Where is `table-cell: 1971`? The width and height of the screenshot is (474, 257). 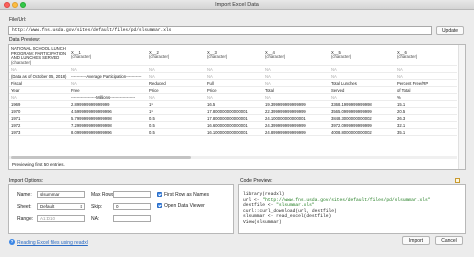 table-cell: 1971 is located at coordinates (39, 118).